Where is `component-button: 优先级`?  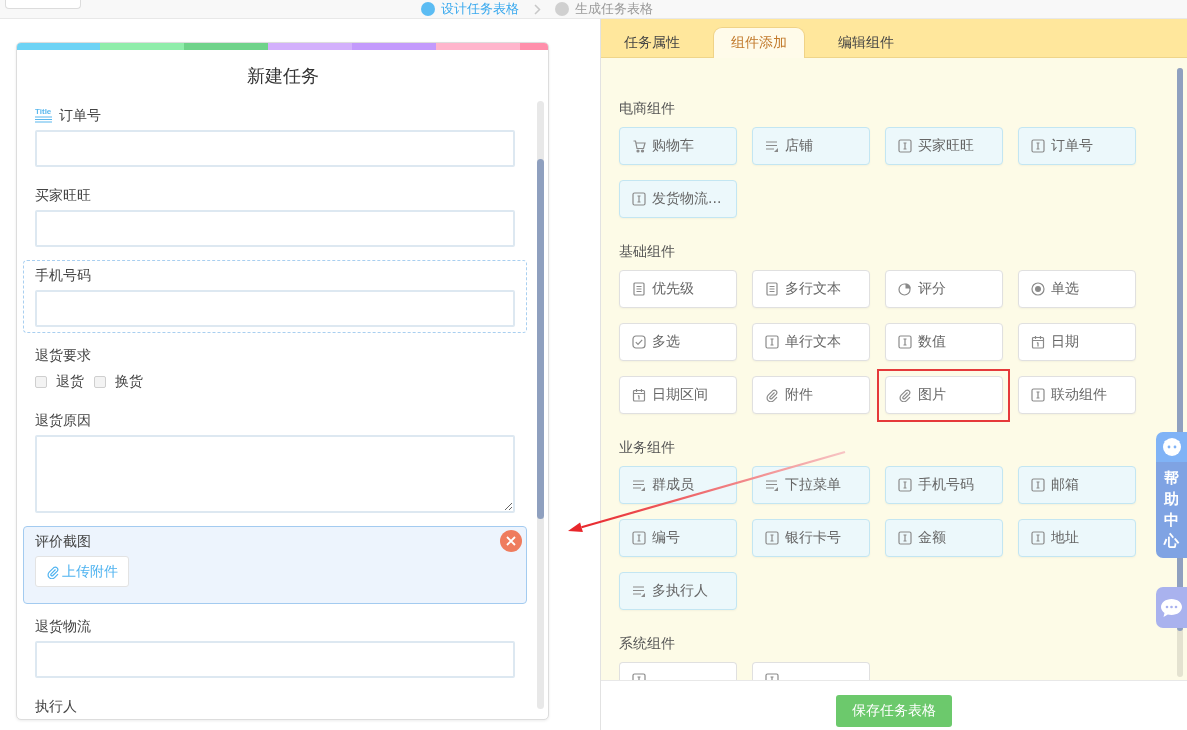
component-button: 优先级 is located at coordinates (678, 289).